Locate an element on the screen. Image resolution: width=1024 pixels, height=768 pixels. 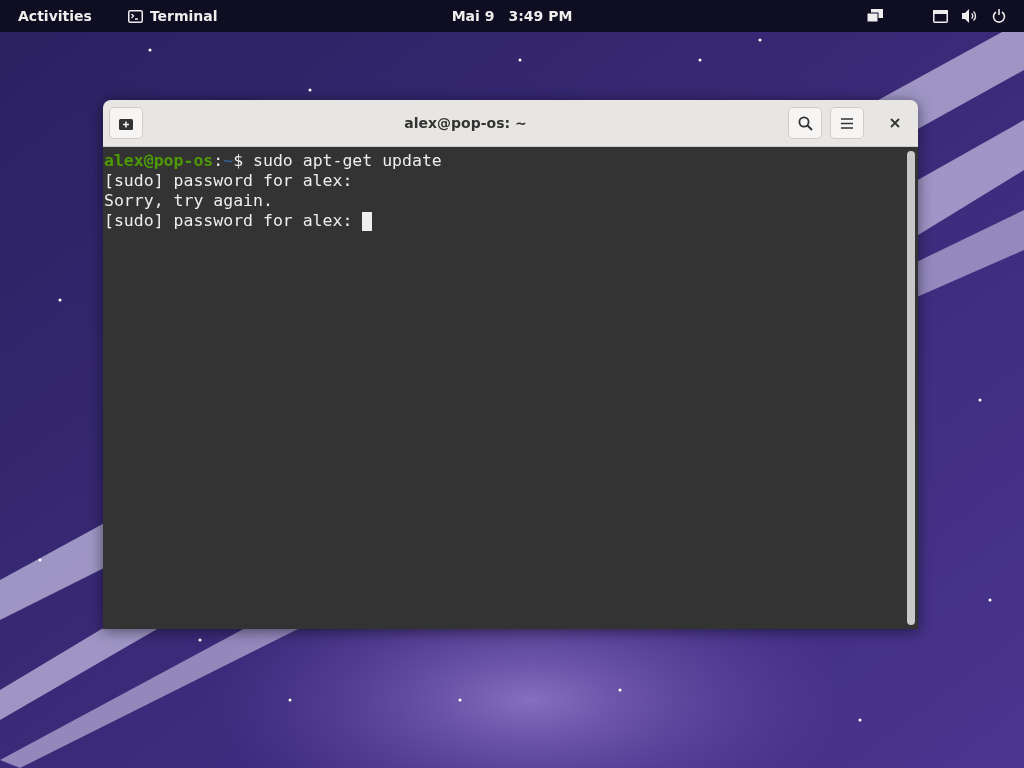
close-icon is located at coordinates (895, 123).